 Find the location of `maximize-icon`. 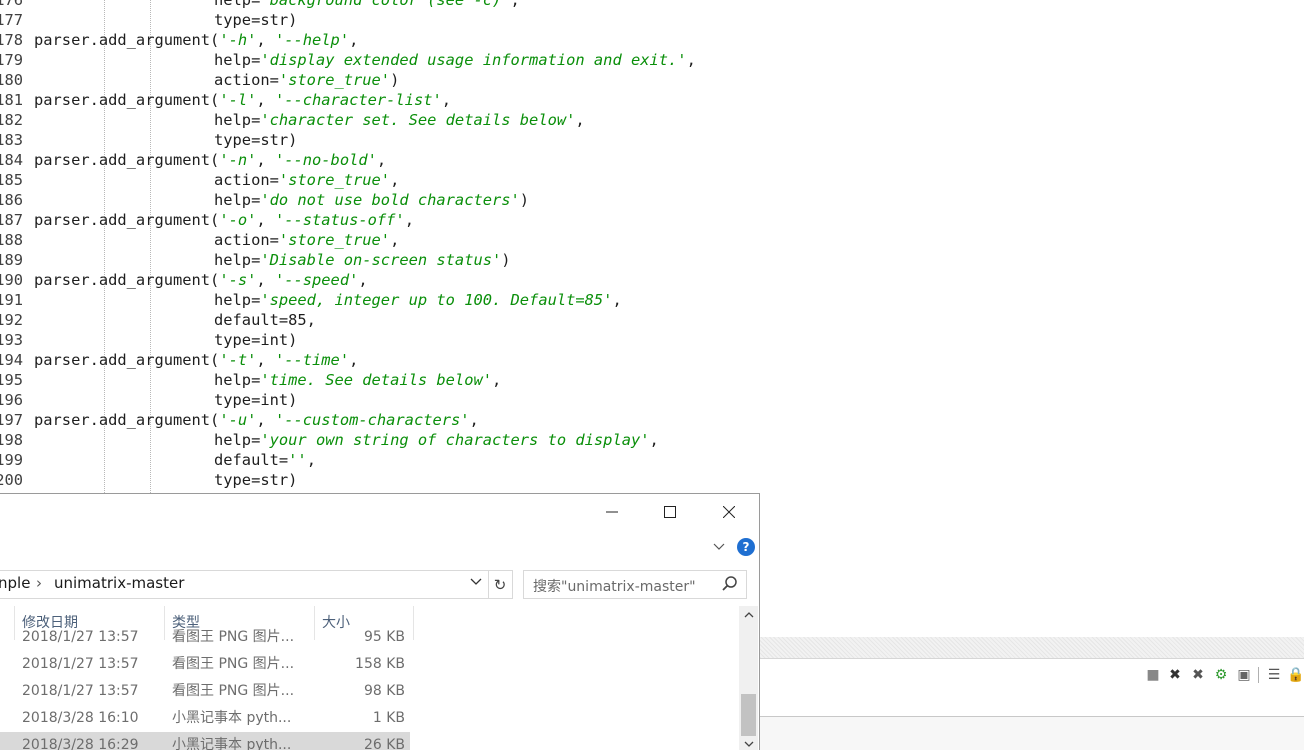

maximize-icon is located at coordinates (670, 512).